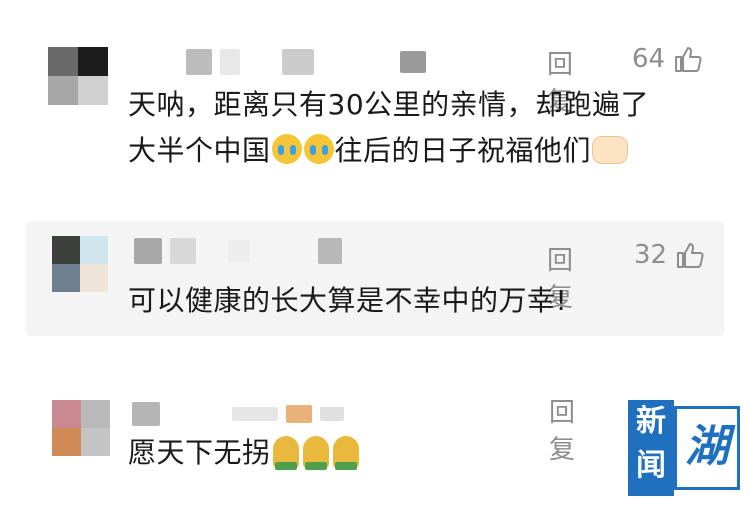  I want to click on comment-text-segment: 愿天下无拐, so click(199, 452).